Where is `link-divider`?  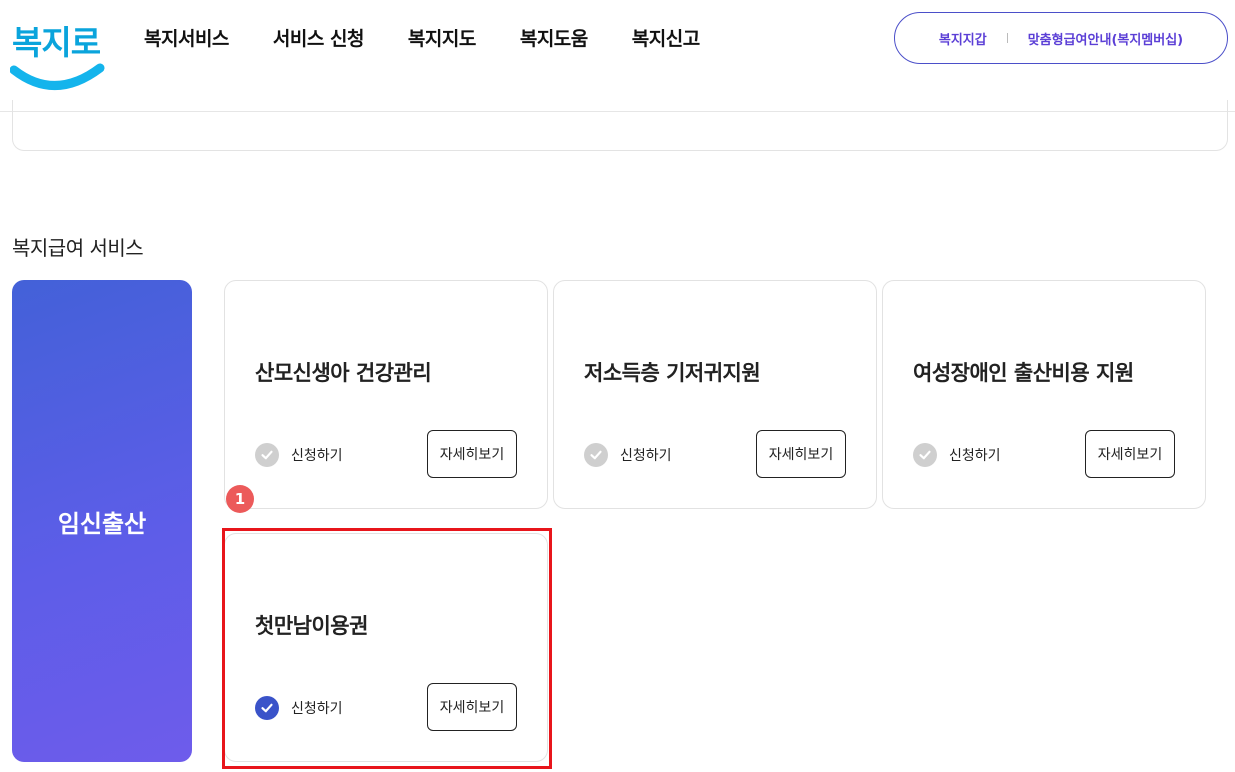
link-divider is located at coordinates (1007, 38).